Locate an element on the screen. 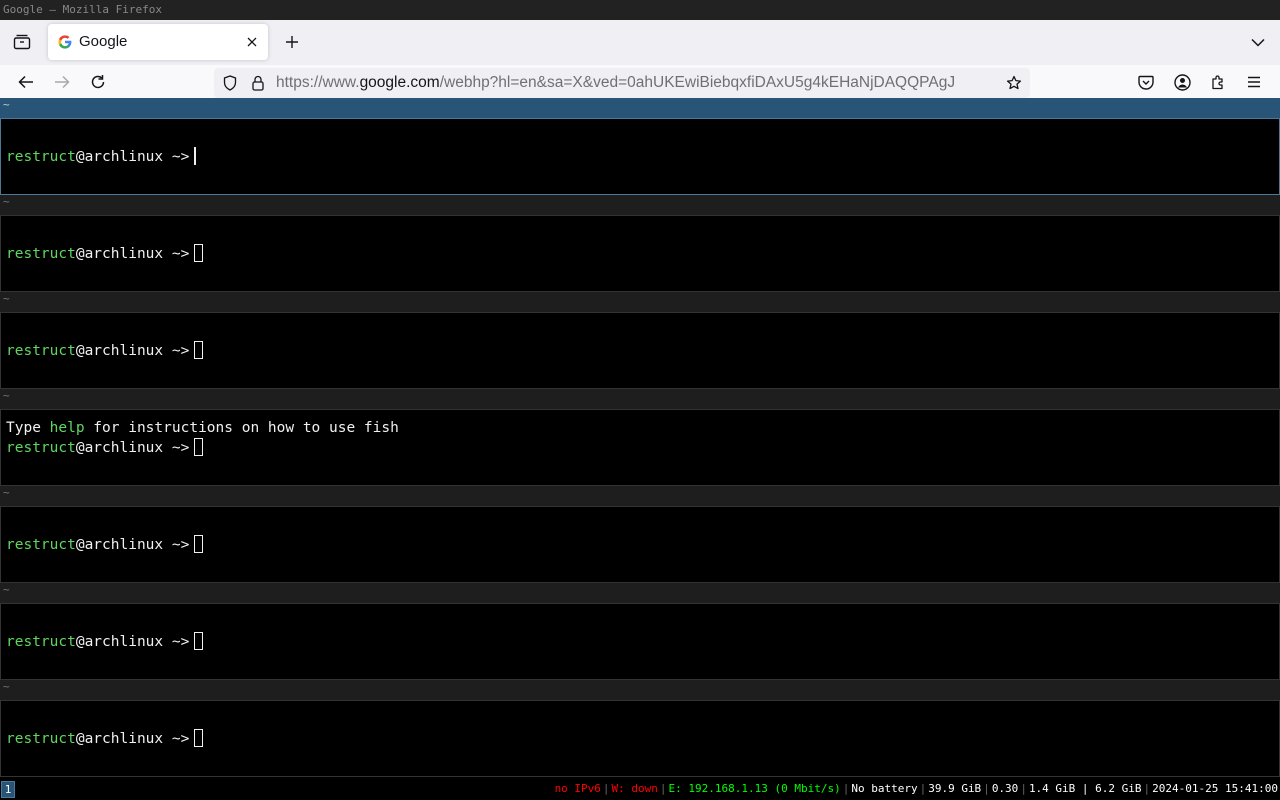  google-favicon-icon is located at coordinates (65, 42).